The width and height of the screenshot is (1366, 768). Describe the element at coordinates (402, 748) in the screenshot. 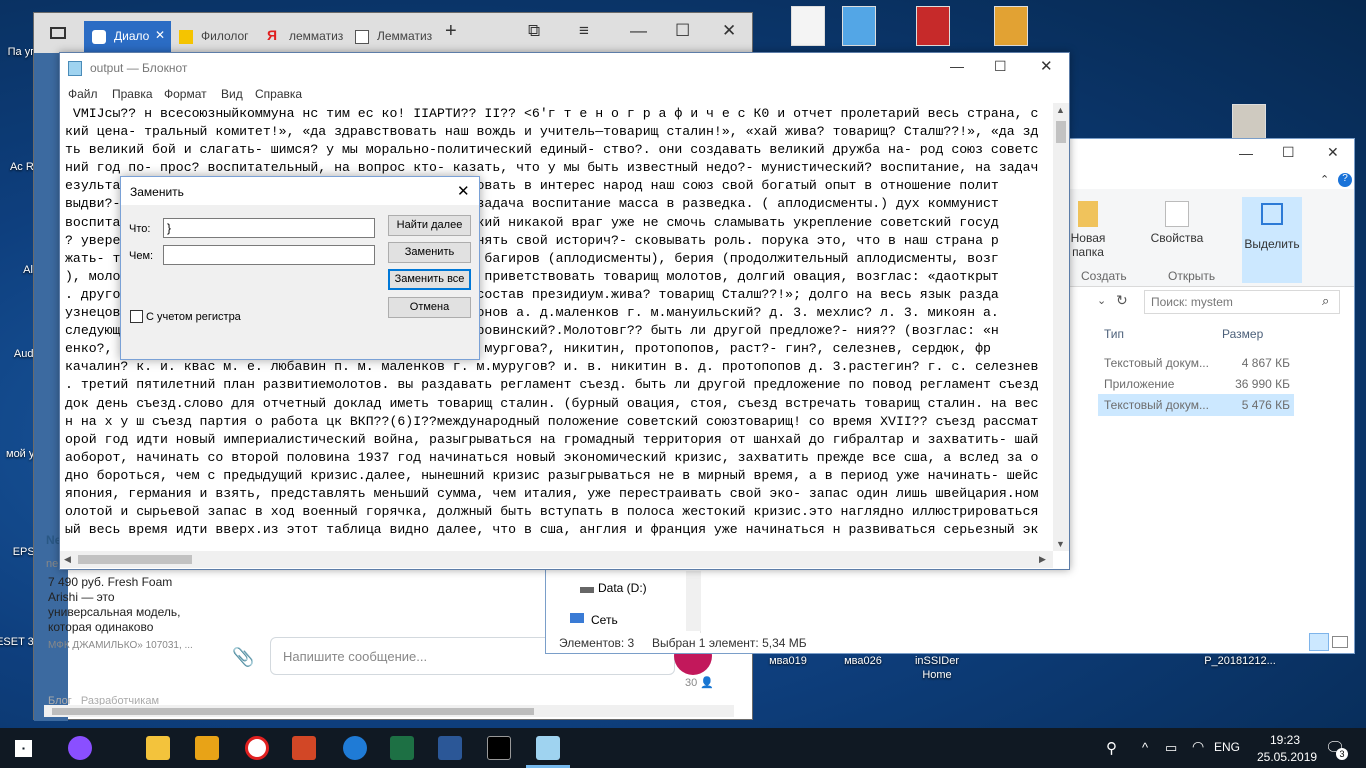

I see `excel-icon` at that location.